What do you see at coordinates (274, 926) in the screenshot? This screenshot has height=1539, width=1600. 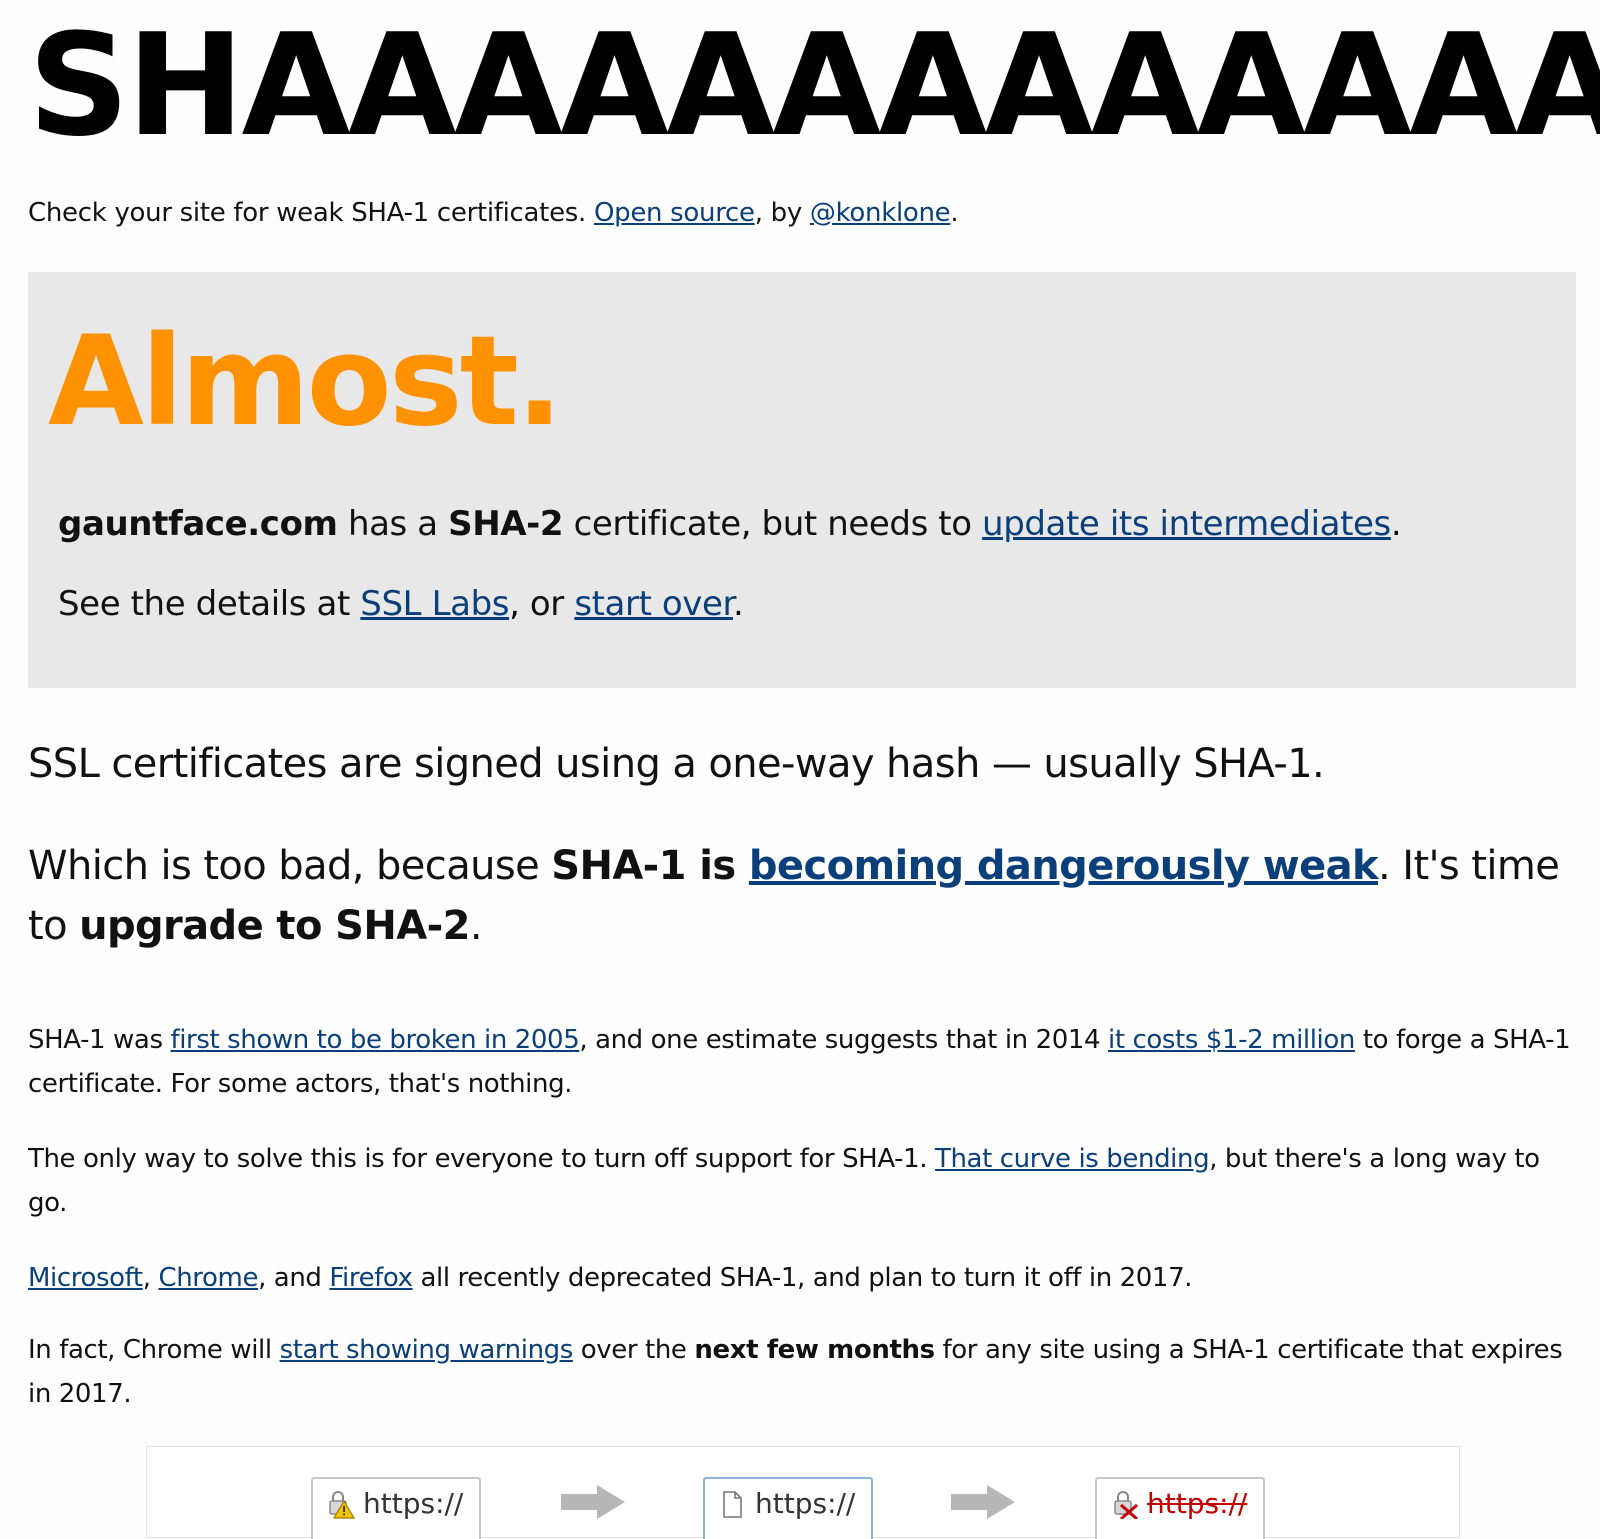 I see `lead-bold-upgrade: upgrade to SHA-2` at bounding box center [274, 926].